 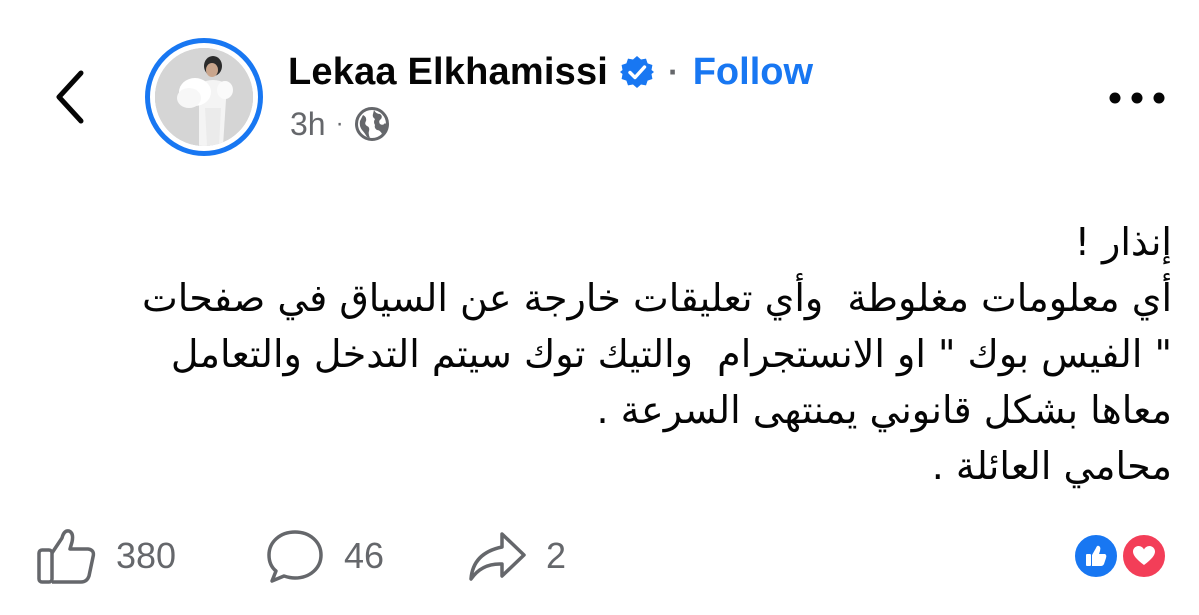 I want to click on reaction-summary, so click(x=1122, y=555).